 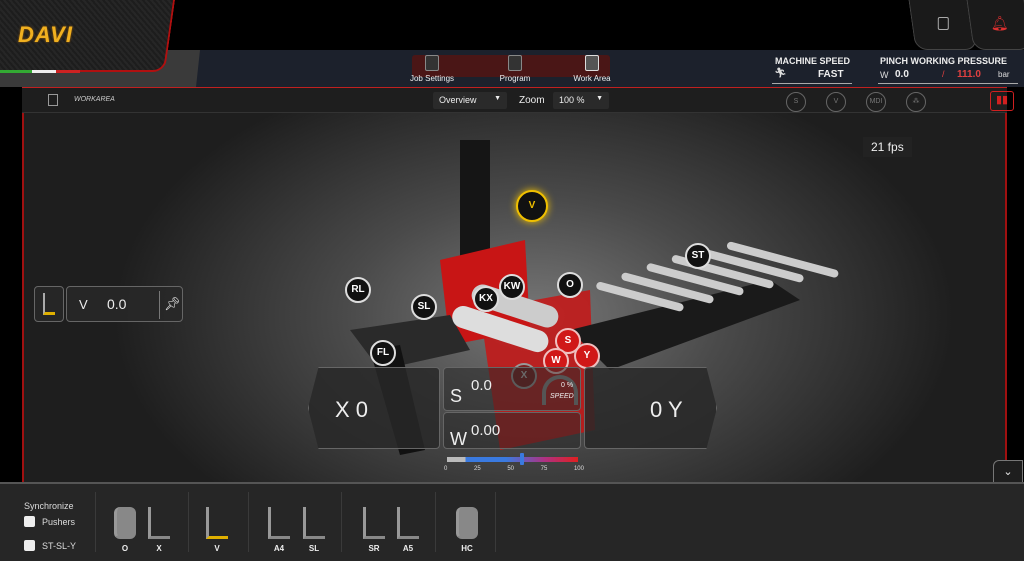 What do you see at coordinates (94, 99) in the screenshot?
I see `workarea-title: WORKAREA` at bounding box center [94, 99].